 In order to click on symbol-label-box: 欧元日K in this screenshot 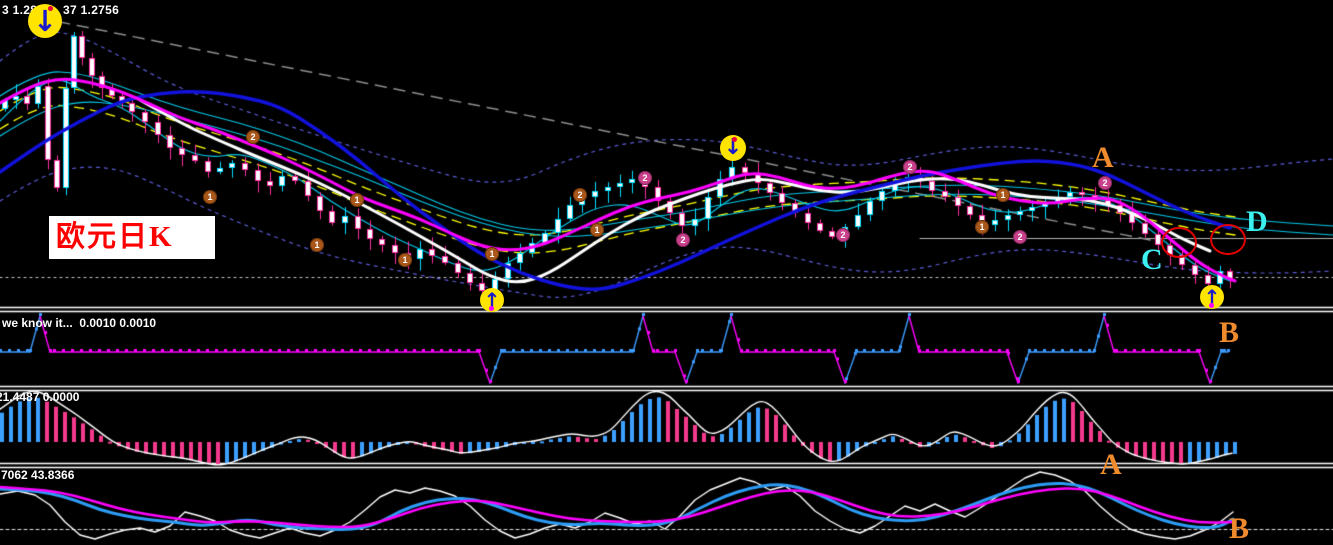, I will do `click(132, 237)`.